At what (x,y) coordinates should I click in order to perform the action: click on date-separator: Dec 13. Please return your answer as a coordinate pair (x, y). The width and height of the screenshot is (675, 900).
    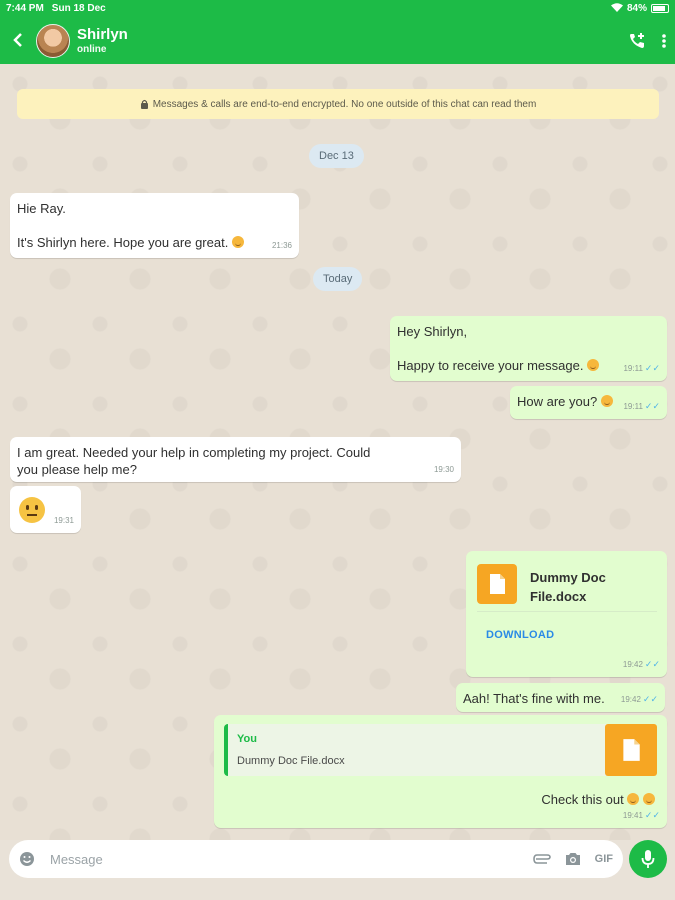
    Looking at the image, I should click on (336, 156).